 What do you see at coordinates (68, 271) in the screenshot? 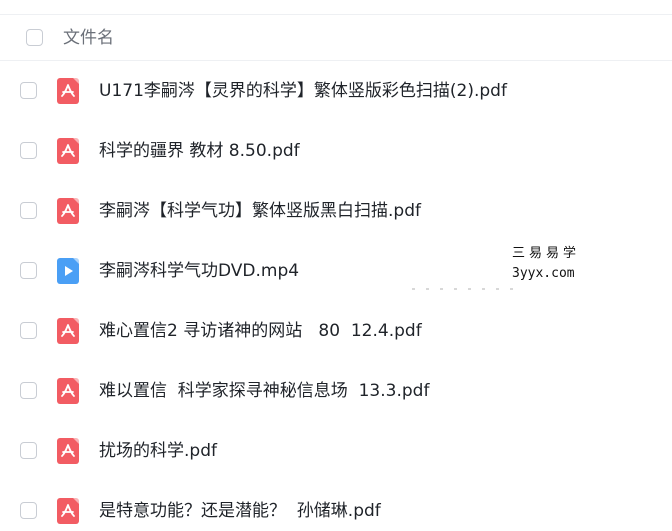
I see `video-file-icon` at bounding box center [68, 271].